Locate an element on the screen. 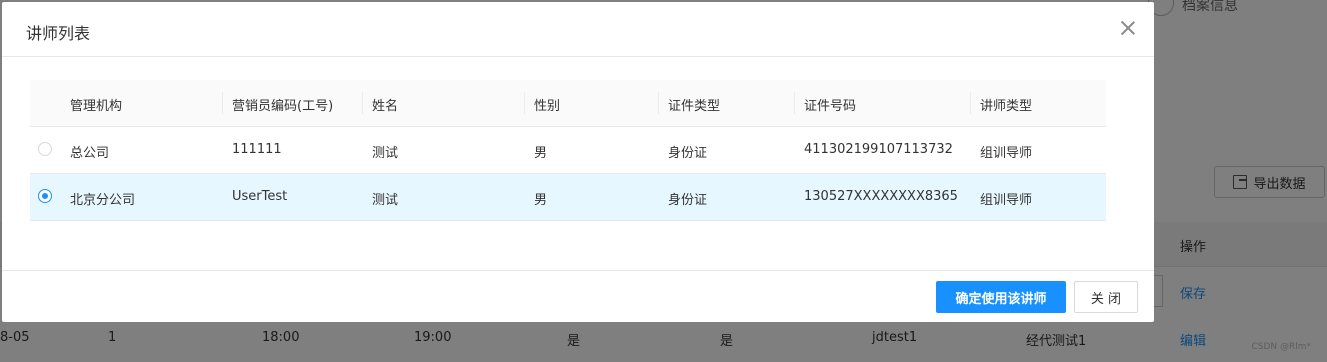 The height and width of the screenshot is (362, 1327). col-org: 管理机构 is located at coordinates (96, 106).